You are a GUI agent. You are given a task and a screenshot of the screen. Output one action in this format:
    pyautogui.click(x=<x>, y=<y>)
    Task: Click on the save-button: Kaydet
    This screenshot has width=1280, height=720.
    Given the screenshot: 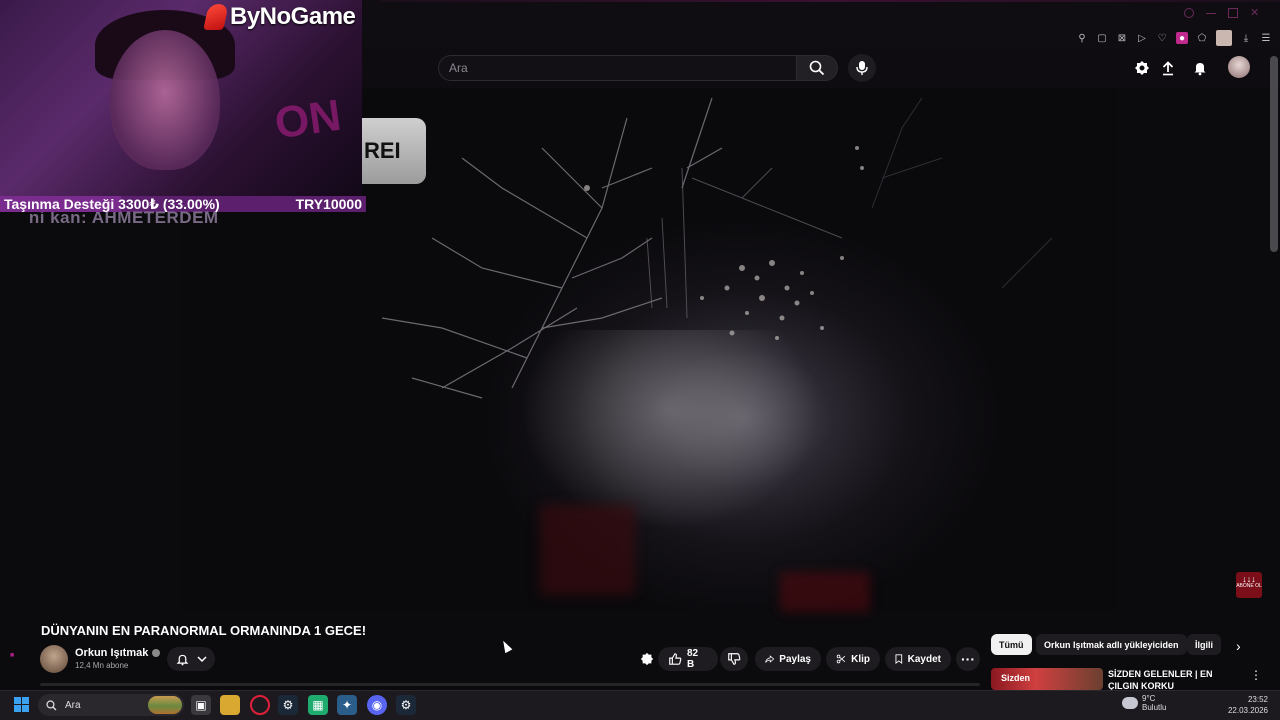 What is the action you would take?
    pyautogui.click(x=918, y=659)
    